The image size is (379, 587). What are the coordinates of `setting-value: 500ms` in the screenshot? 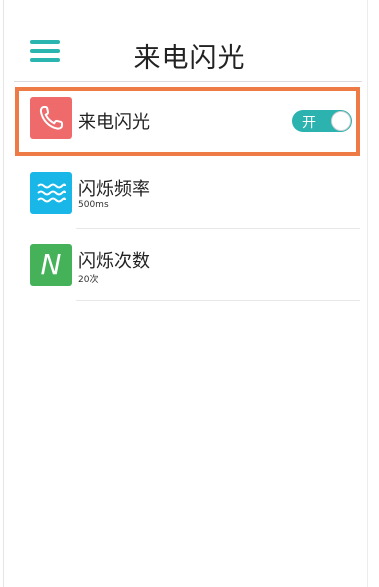 It's located at (93, 205).